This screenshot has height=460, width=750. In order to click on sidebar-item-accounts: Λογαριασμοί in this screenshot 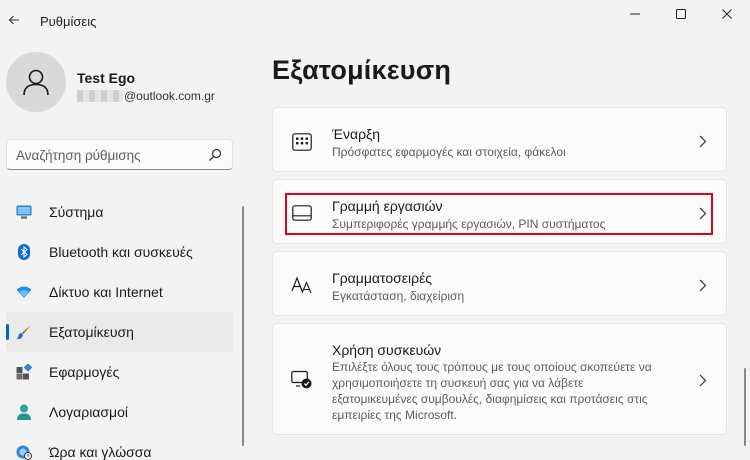, I will do `click(119, 412)`.